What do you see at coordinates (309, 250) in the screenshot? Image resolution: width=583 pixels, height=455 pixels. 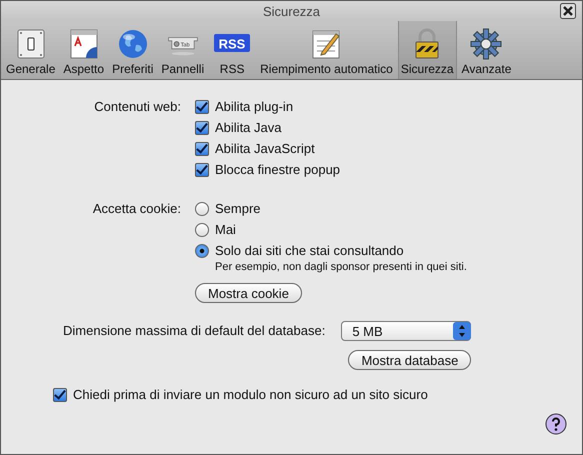 I see `option-label: Solo dai siti che stai consultando` at bounding box center [309, 250].